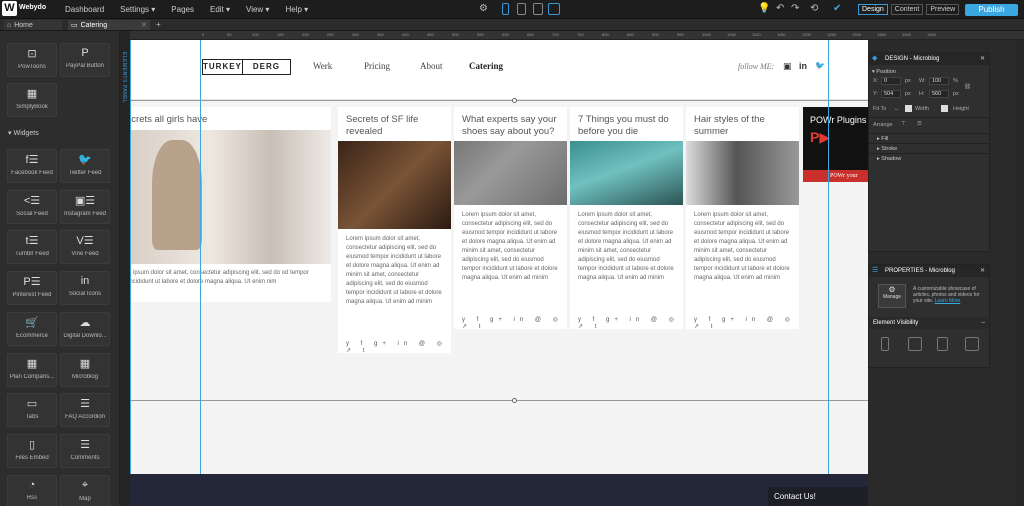 This screenshot has width=1024, height=506. I want to click on post-title: Secrets of SF life revealed, so click(398, 126).